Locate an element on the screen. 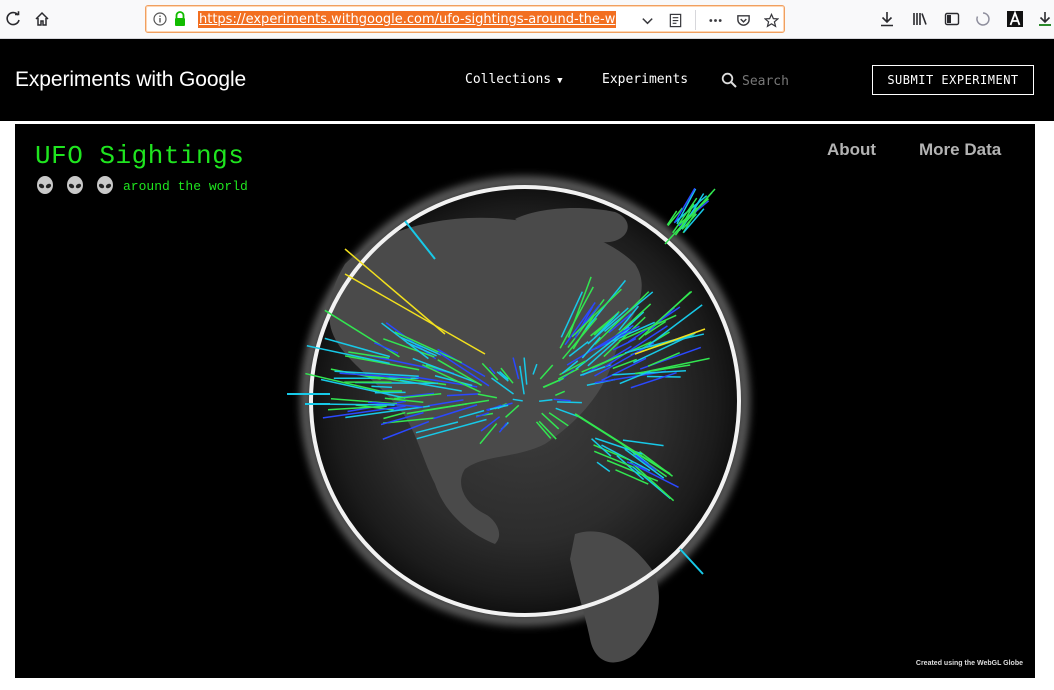  urlbar-separator is located at coordinates (695, 20).